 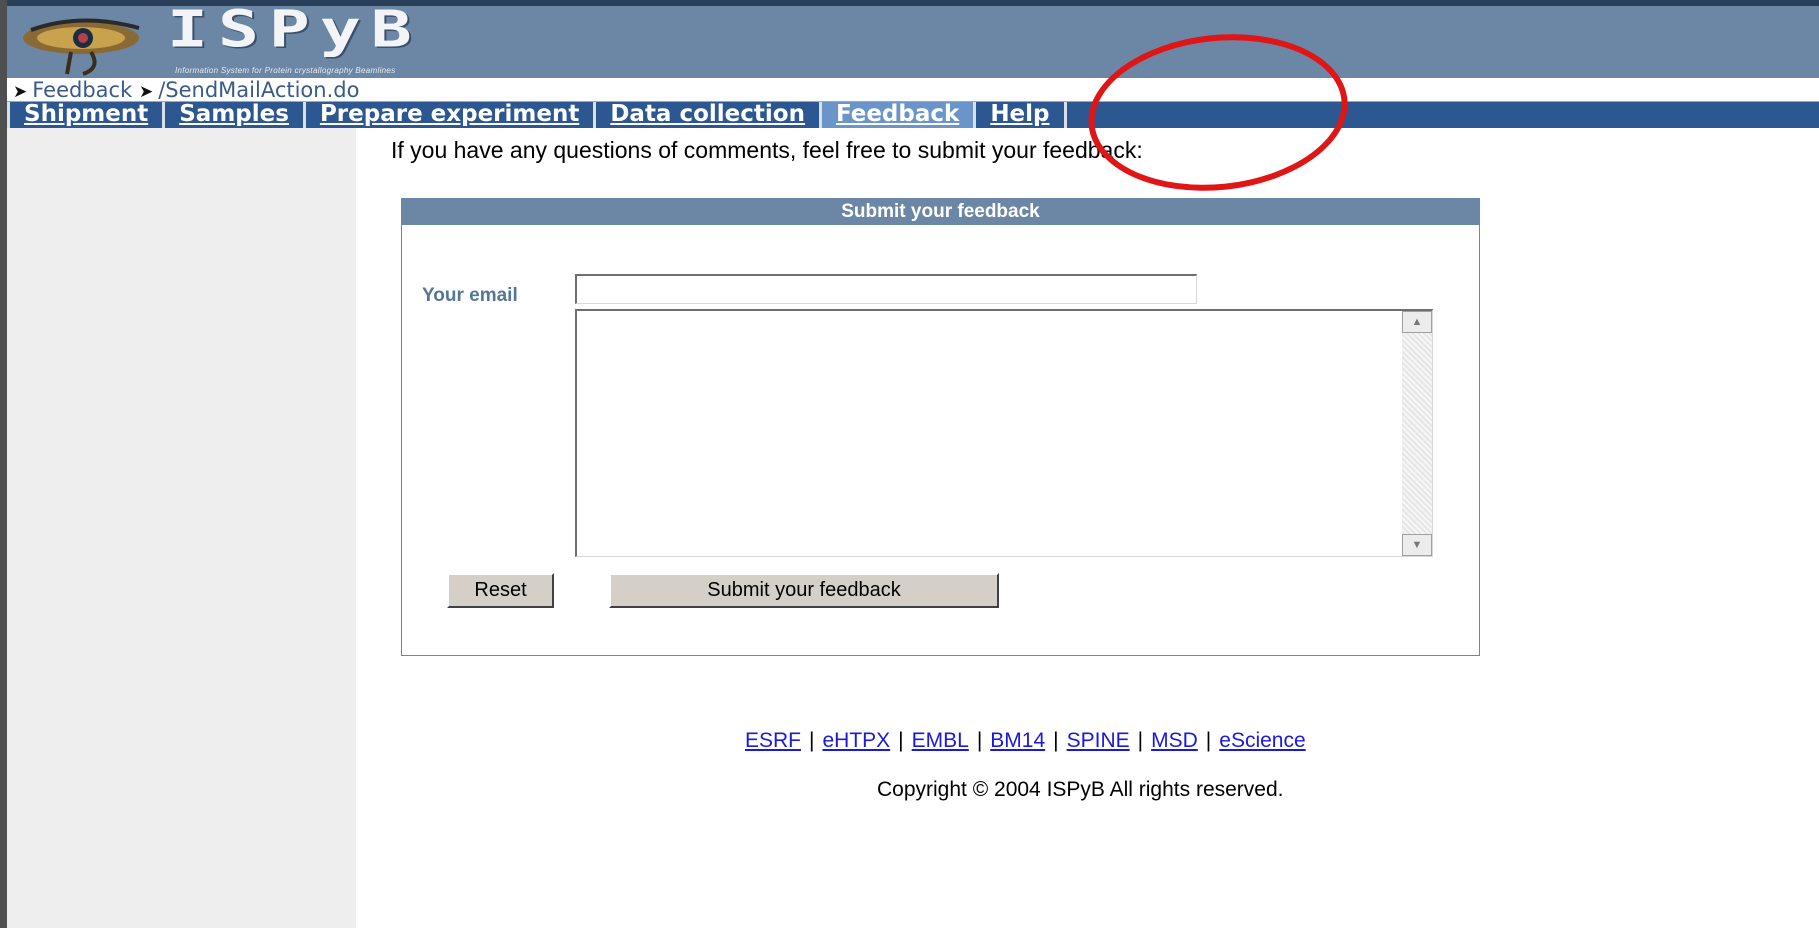 What do you see at coordinates (1417, 433) in the screenshot?
I see `message-scrollbar: ▲ ▼` at bounding box center [1417, 433].